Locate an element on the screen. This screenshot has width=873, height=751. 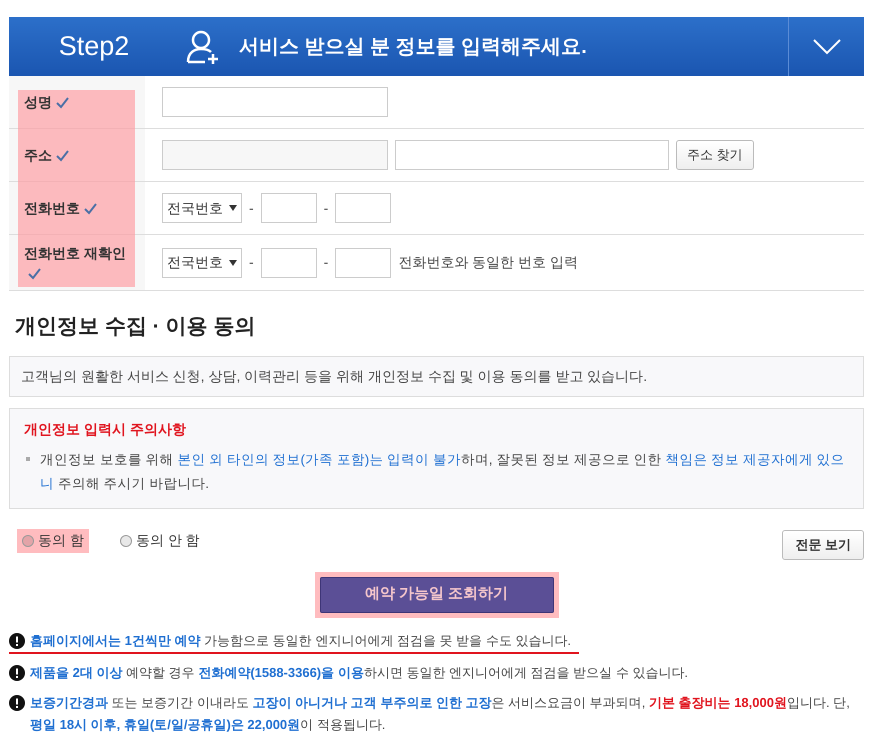
consent-radio: 동의 안 함 is located at coordinates (159, 540).